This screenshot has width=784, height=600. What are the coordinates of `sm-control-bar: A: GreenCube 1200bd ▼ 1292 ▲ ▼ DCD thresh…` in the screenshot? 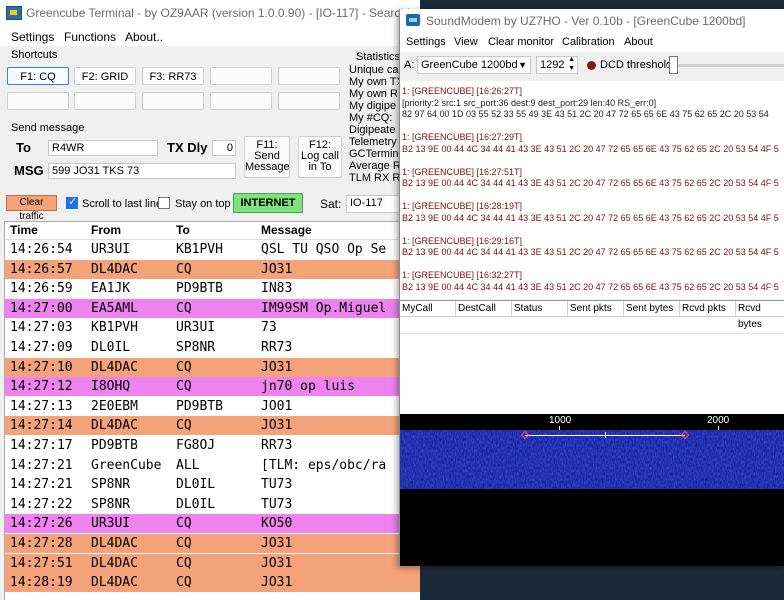 It's located at (592, 66).